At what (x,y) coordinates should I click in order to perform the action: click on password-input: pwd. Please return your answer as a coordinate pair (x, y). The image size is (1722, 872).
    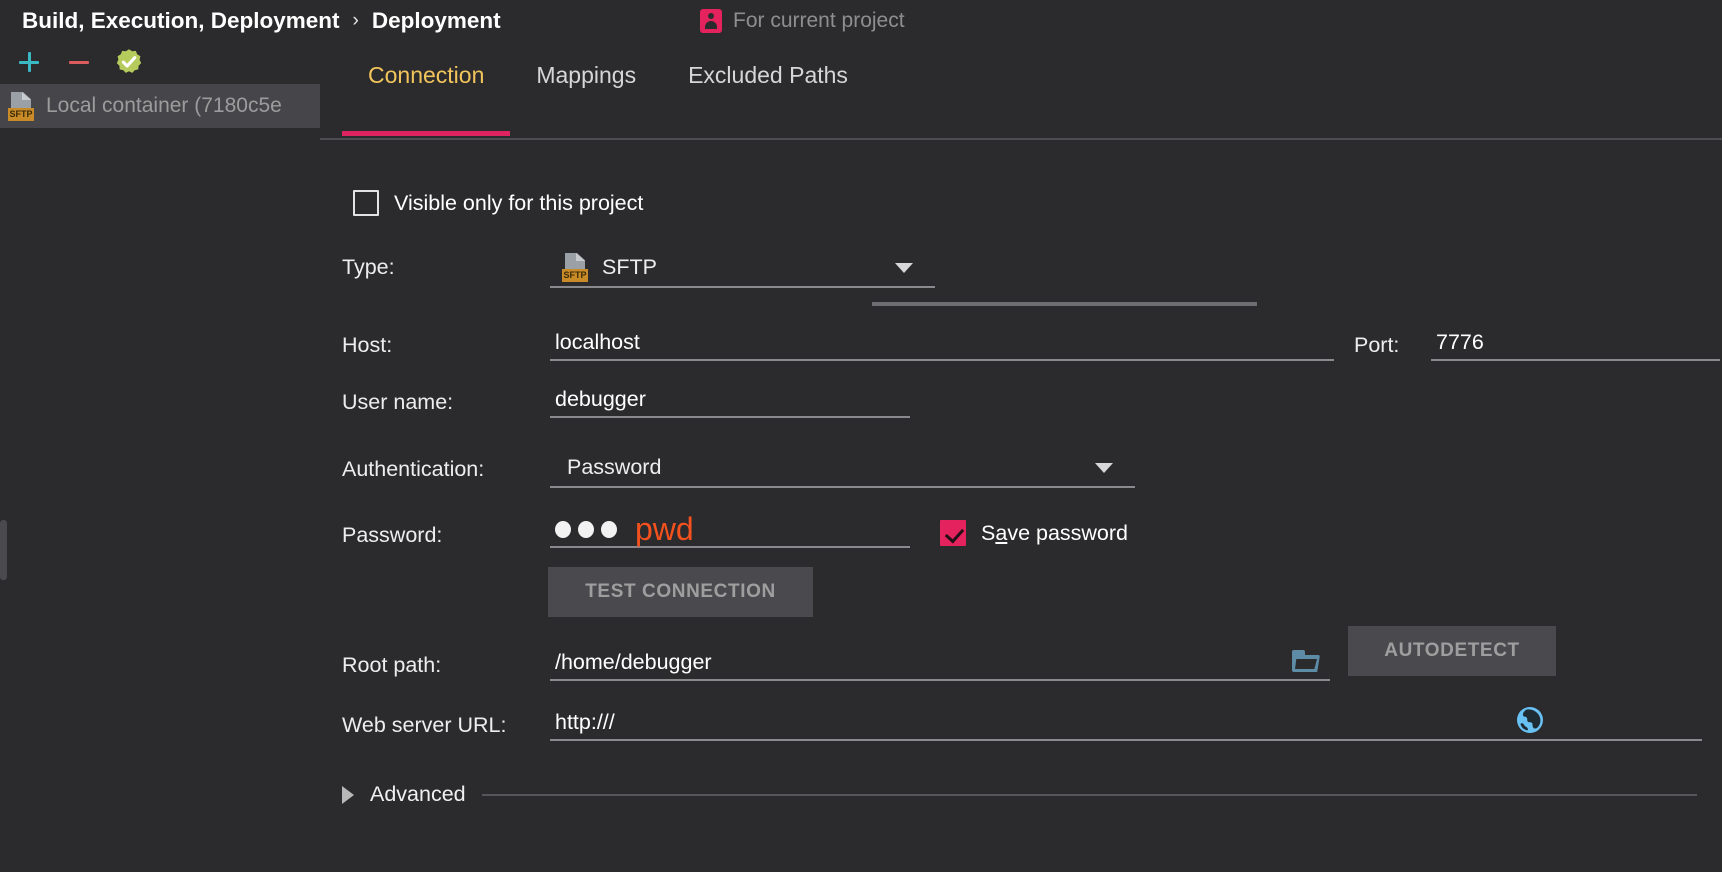
    Looking at the image, I should click on (730, 530).